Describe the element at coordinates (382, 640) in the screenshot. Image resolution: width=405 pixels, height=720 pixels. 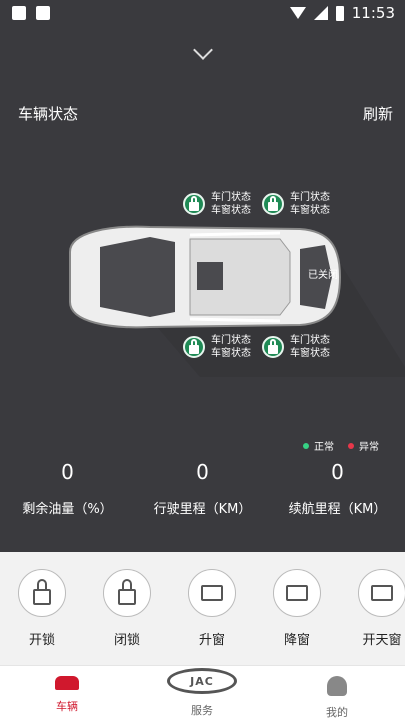
I see `sunroof-label: 开天窗` at that location.